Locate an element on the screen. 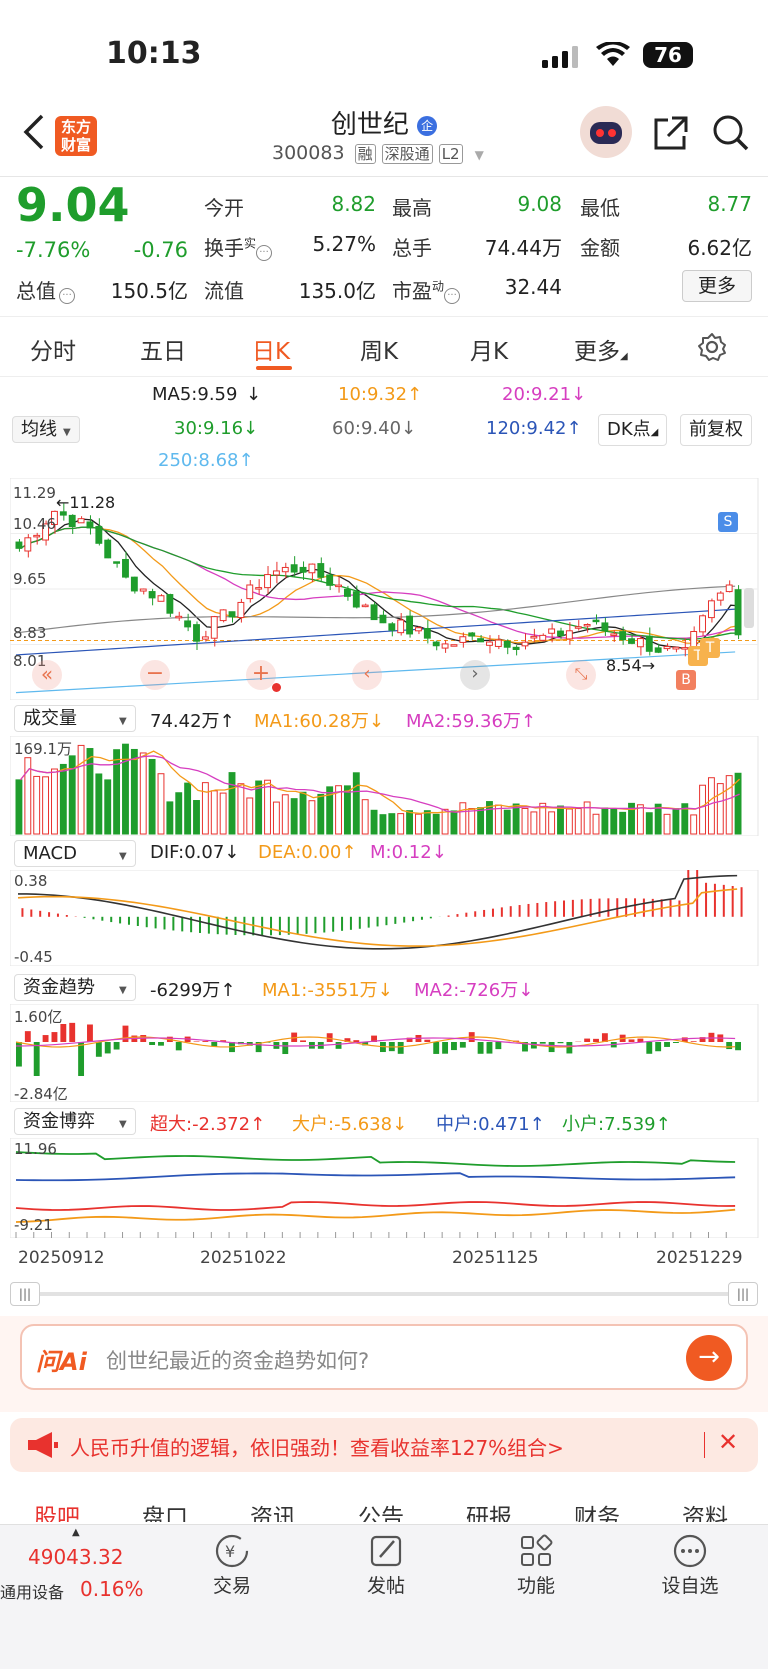 This screenshot has height=1669, width=768. tab-monthly-k: 月K is located at coordinates (489, 349).